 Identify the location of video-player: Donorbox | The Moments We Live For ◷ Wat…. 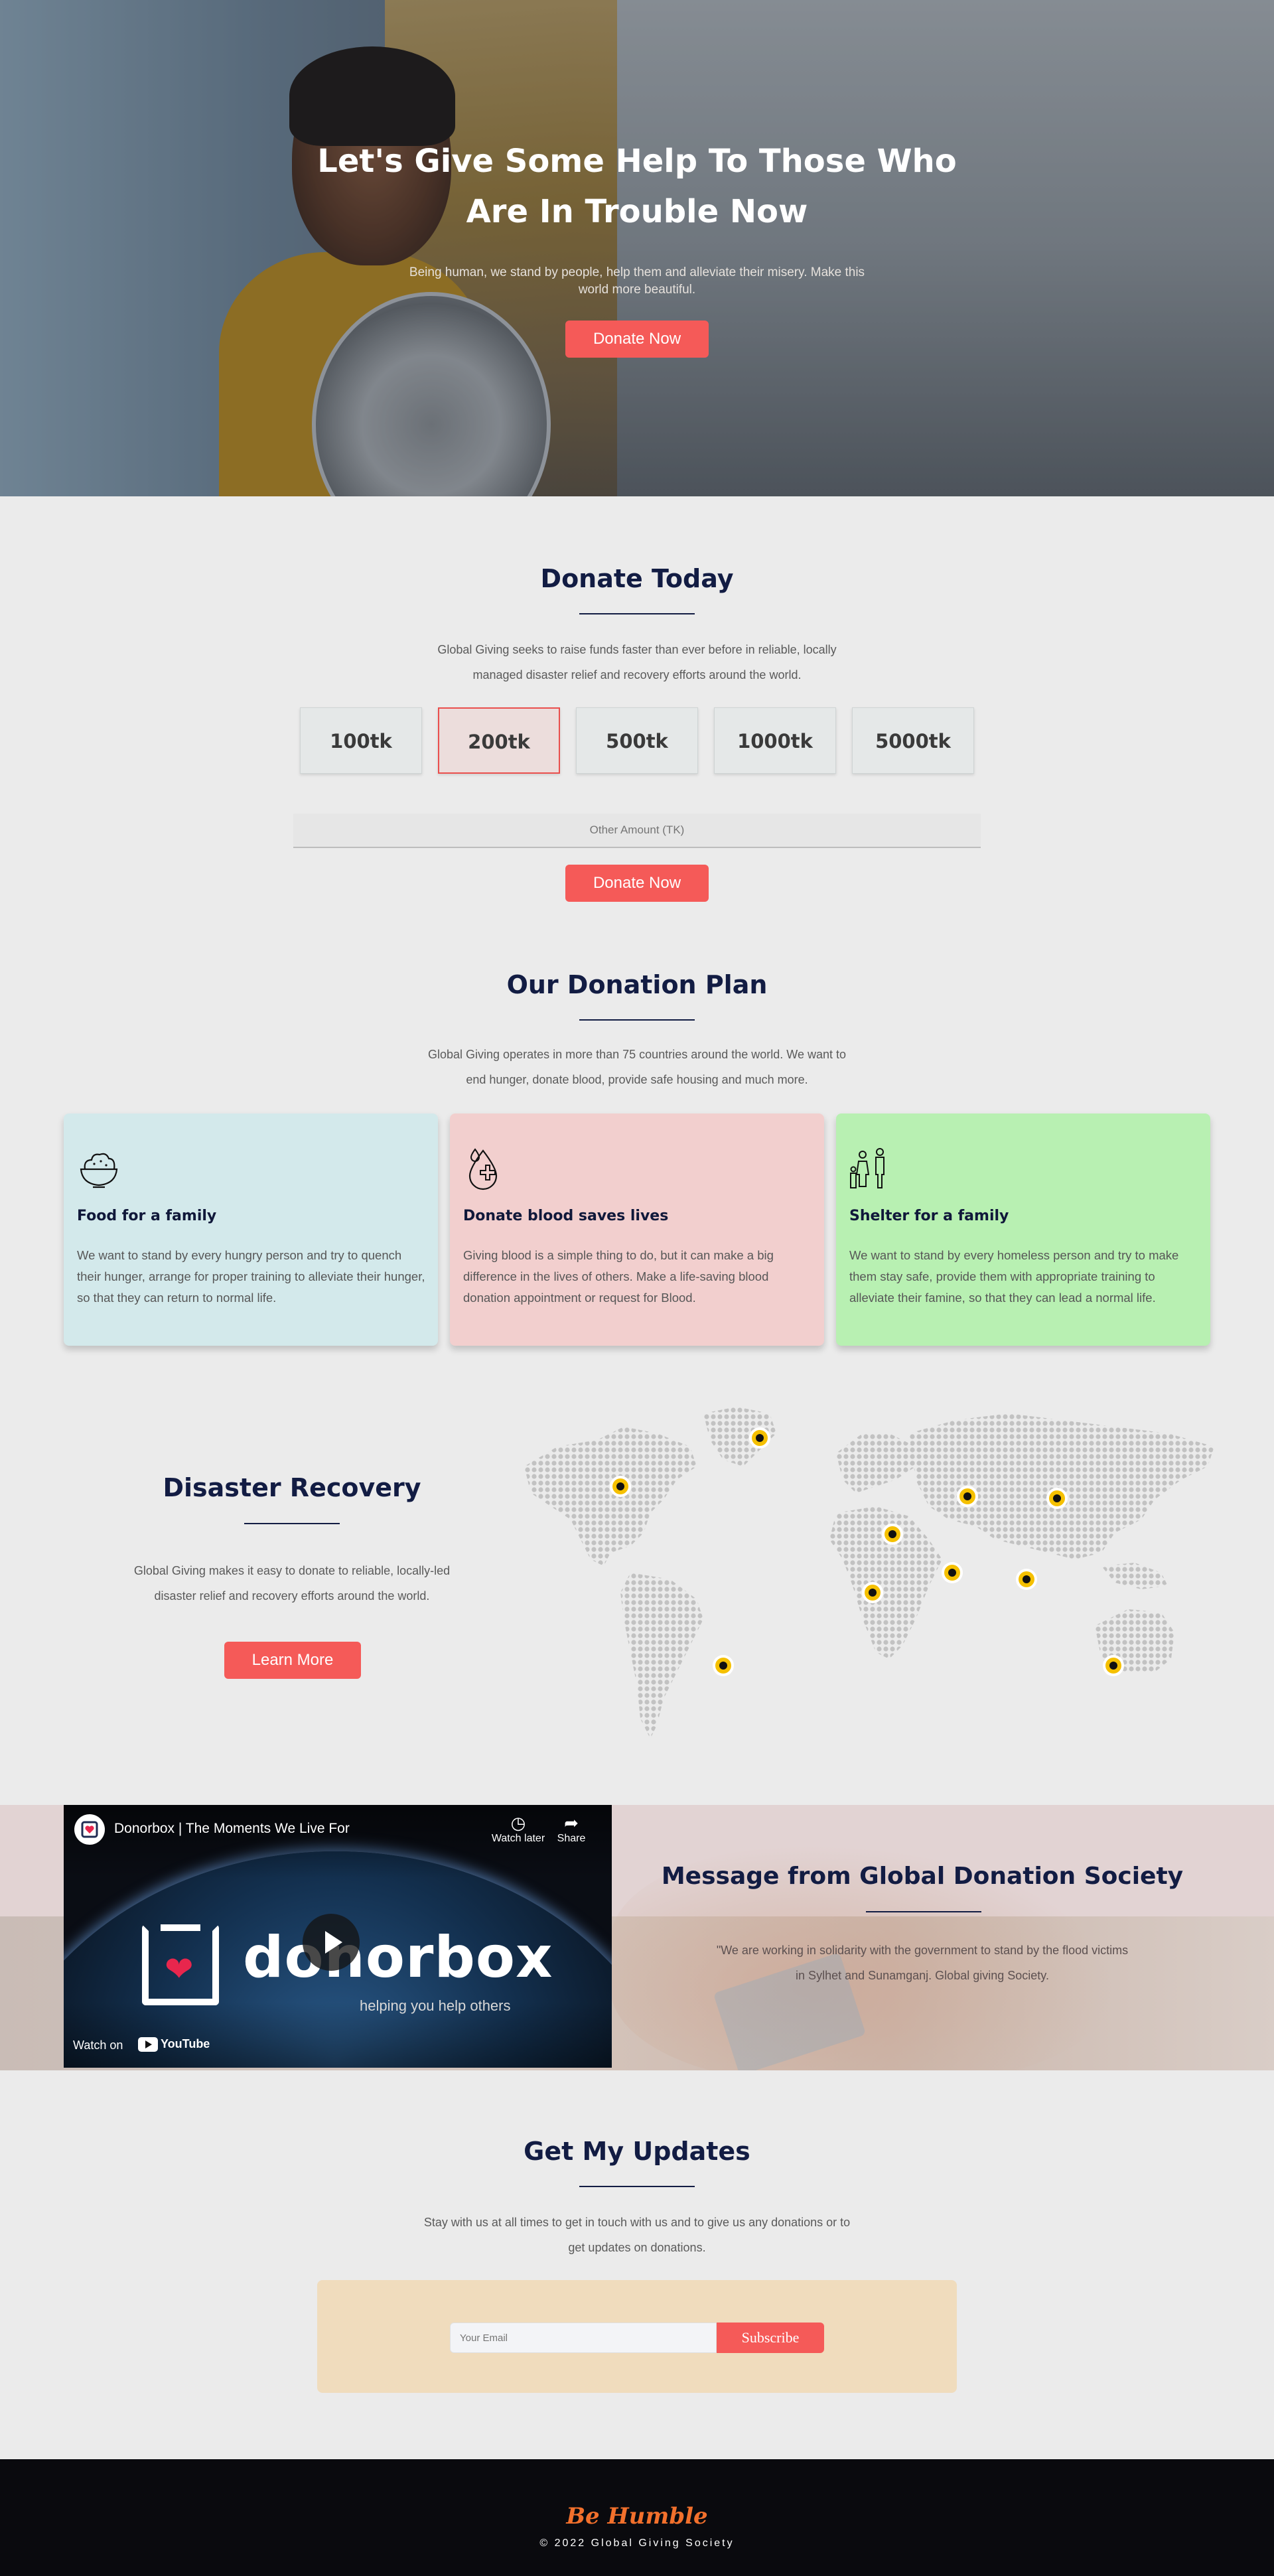
(338, 1937).